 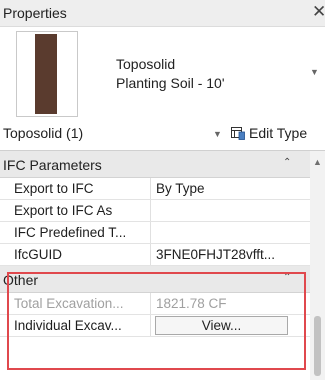 I want to click on property-row-export-to-ifc-as: Export to IFC As, so click(x=155, y=211).